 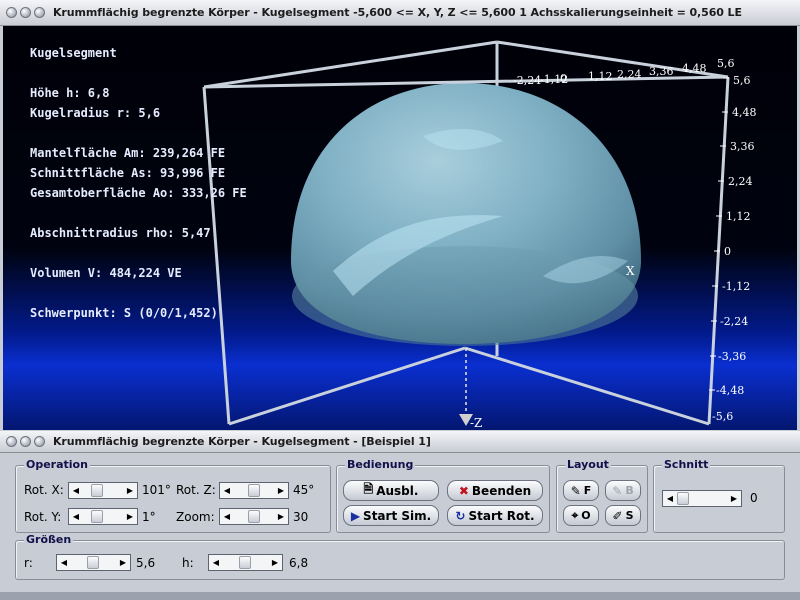 What do you see at coordinates (732, 356) in the screenshot?
I see `y-tick-label: -3,36` at bounding box center [732, 356].